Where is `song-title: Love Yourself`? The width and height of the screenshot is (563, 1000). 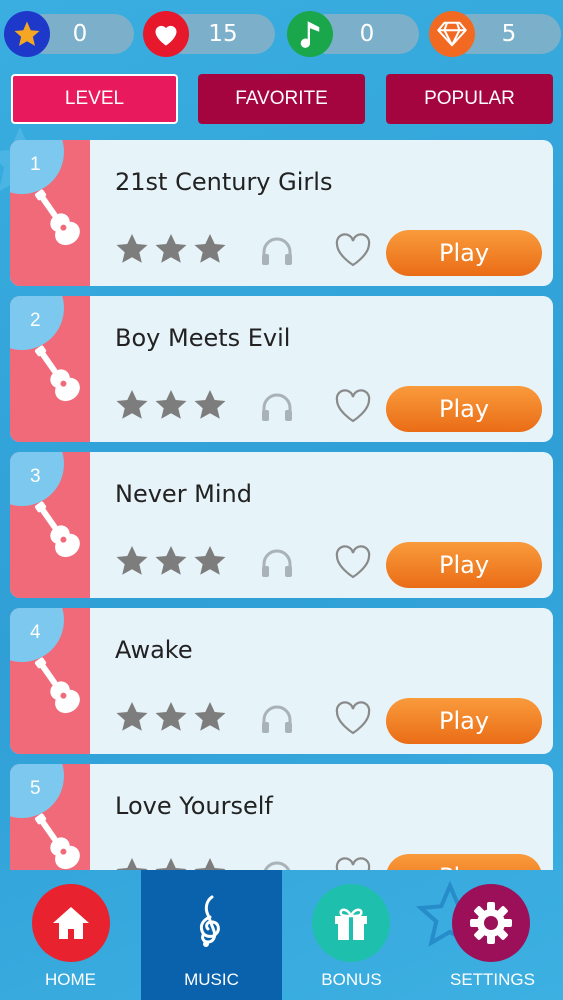
song-title: Love Yourself is located at coordinates (194, 806).